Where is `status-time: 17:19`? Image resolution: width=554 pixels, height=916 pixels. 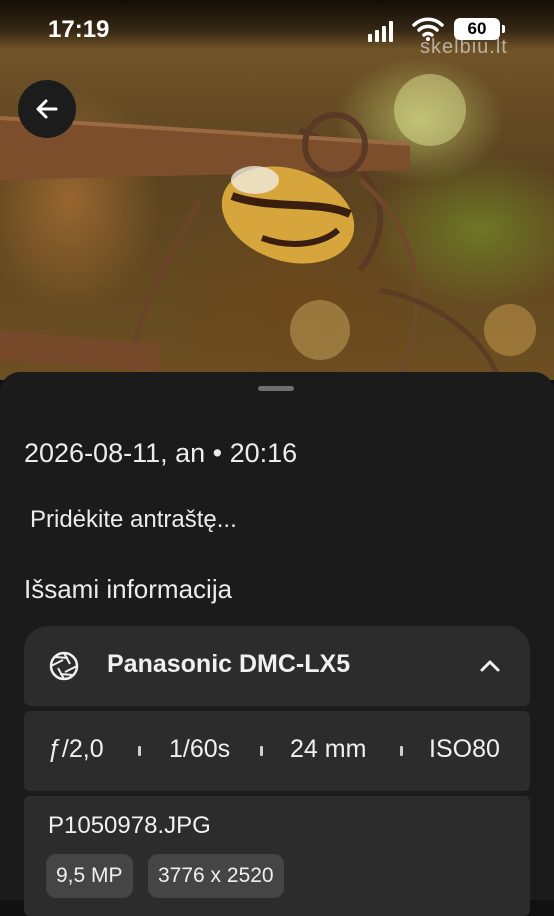 status-time: 17:19 is located at coordinates (79, 29).